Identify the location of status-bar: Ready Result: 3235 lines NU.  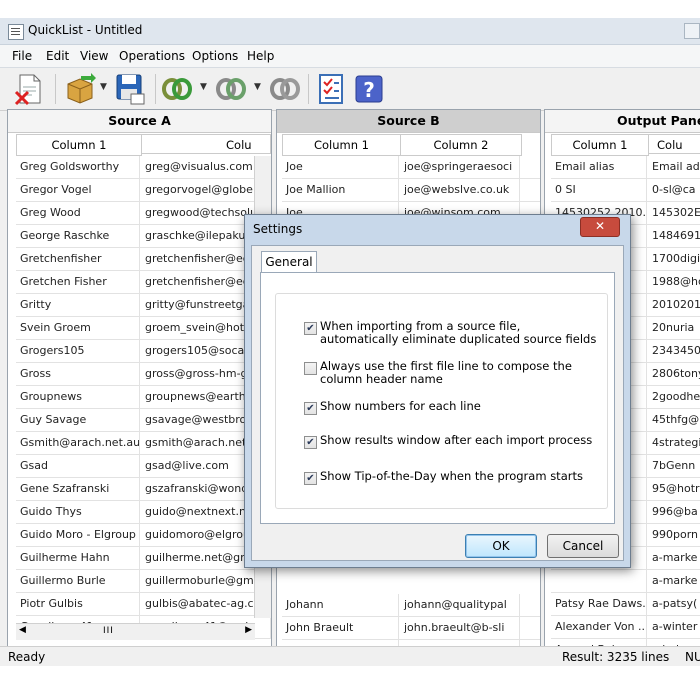
(350, 656).